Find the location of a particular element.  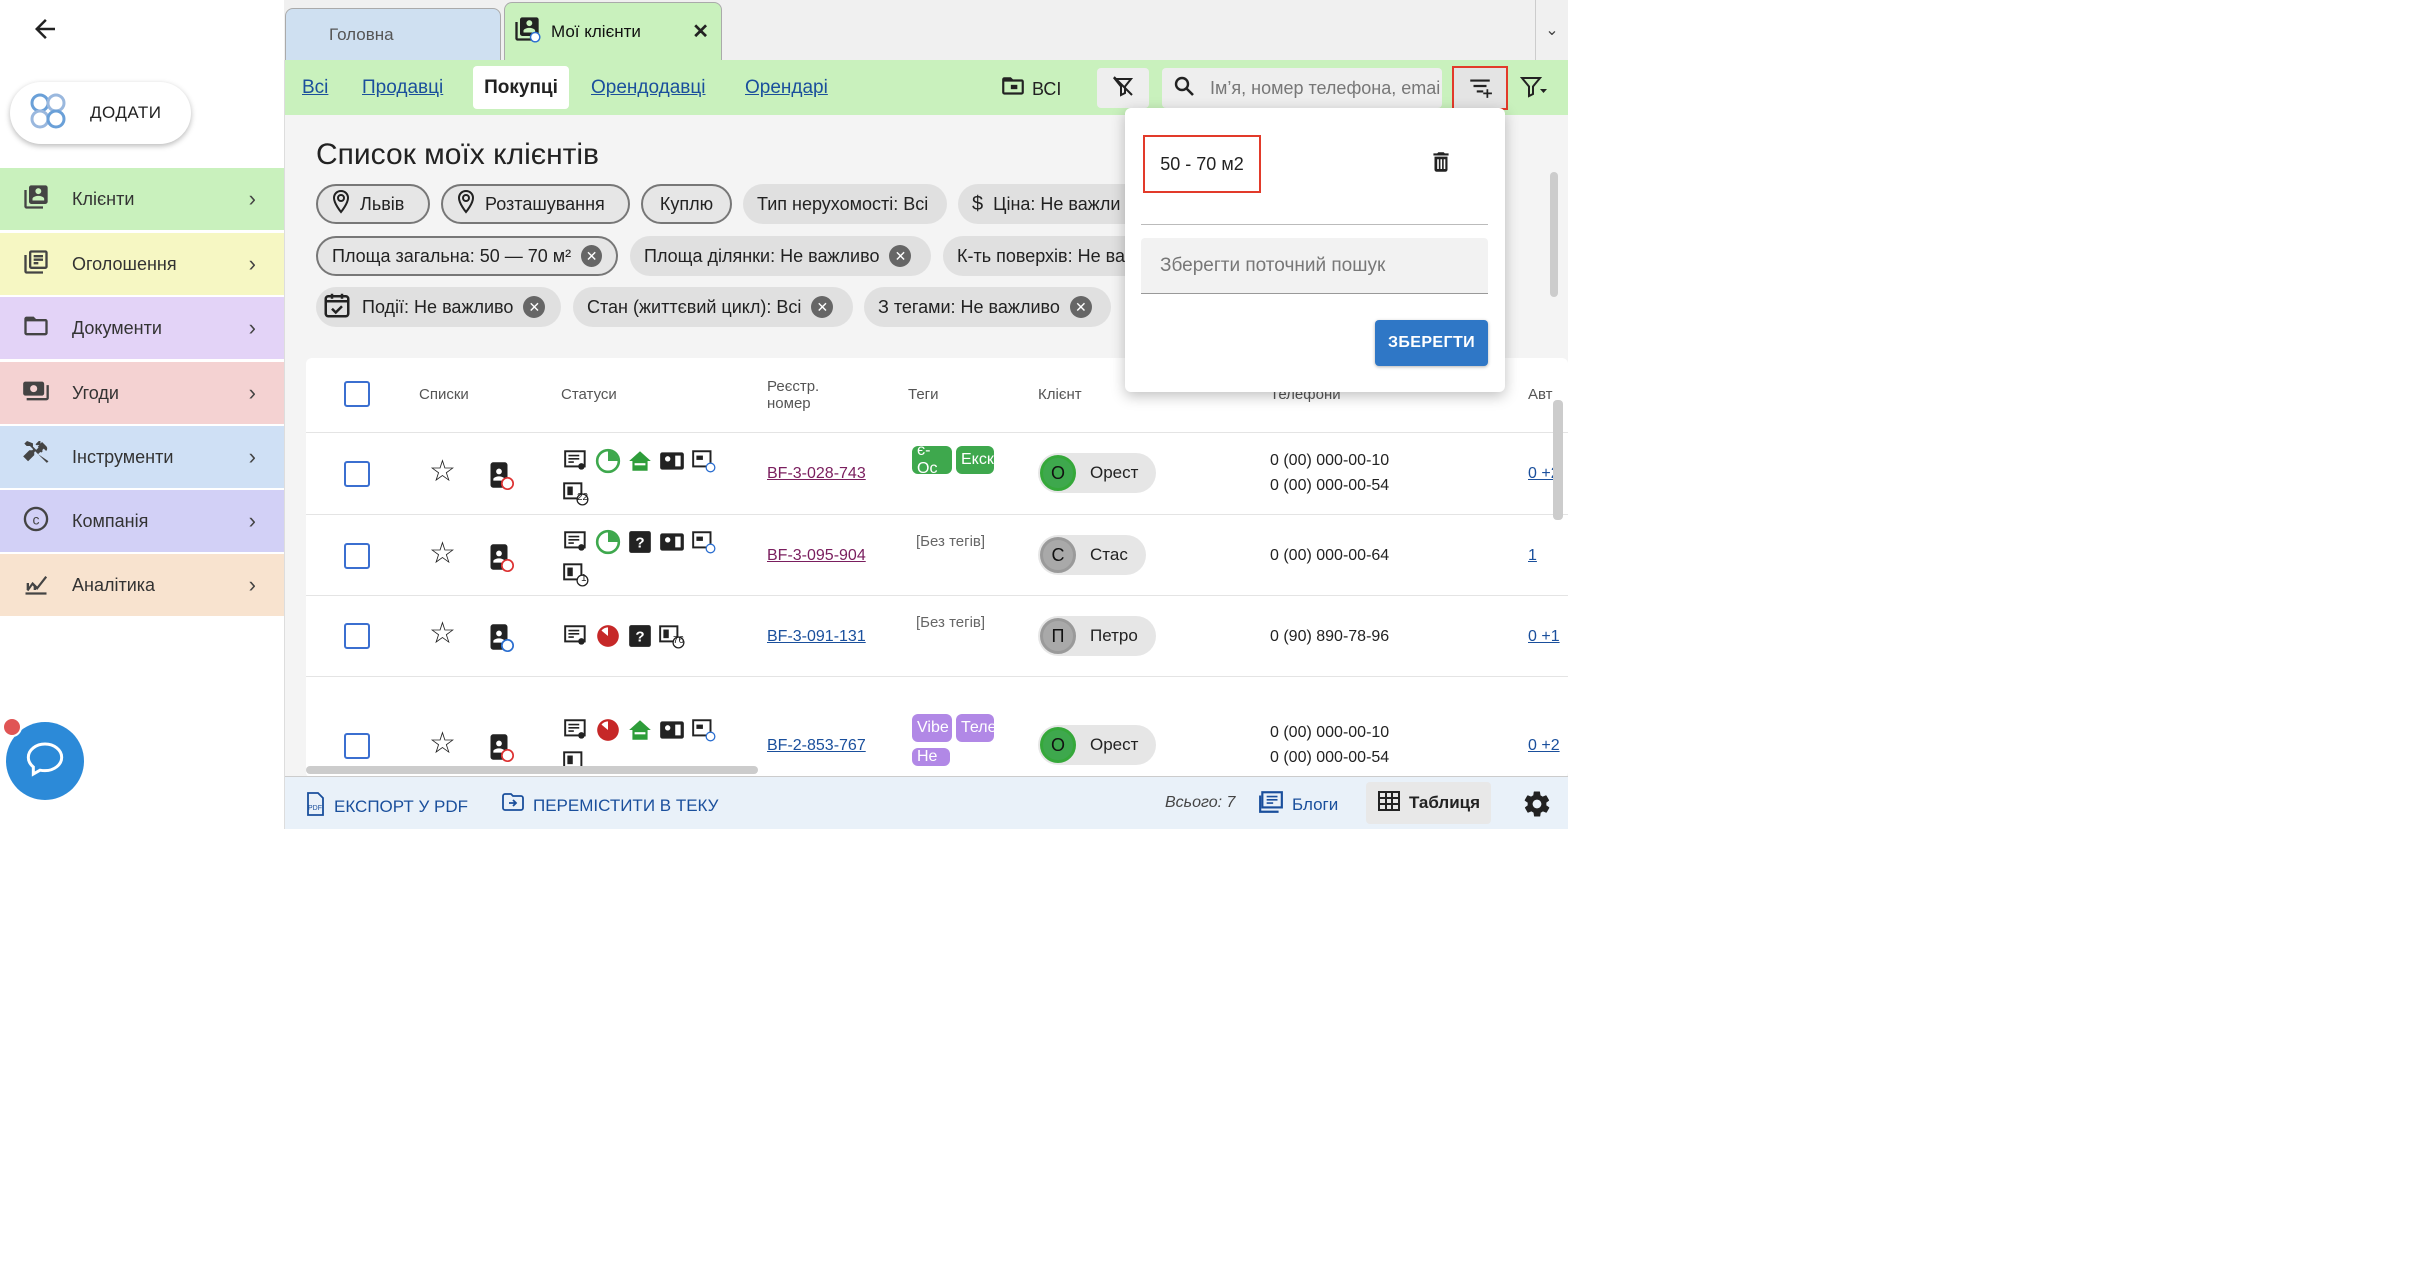

reg-number-link: BF-2-853-767 is located at coordinates (816, 746).